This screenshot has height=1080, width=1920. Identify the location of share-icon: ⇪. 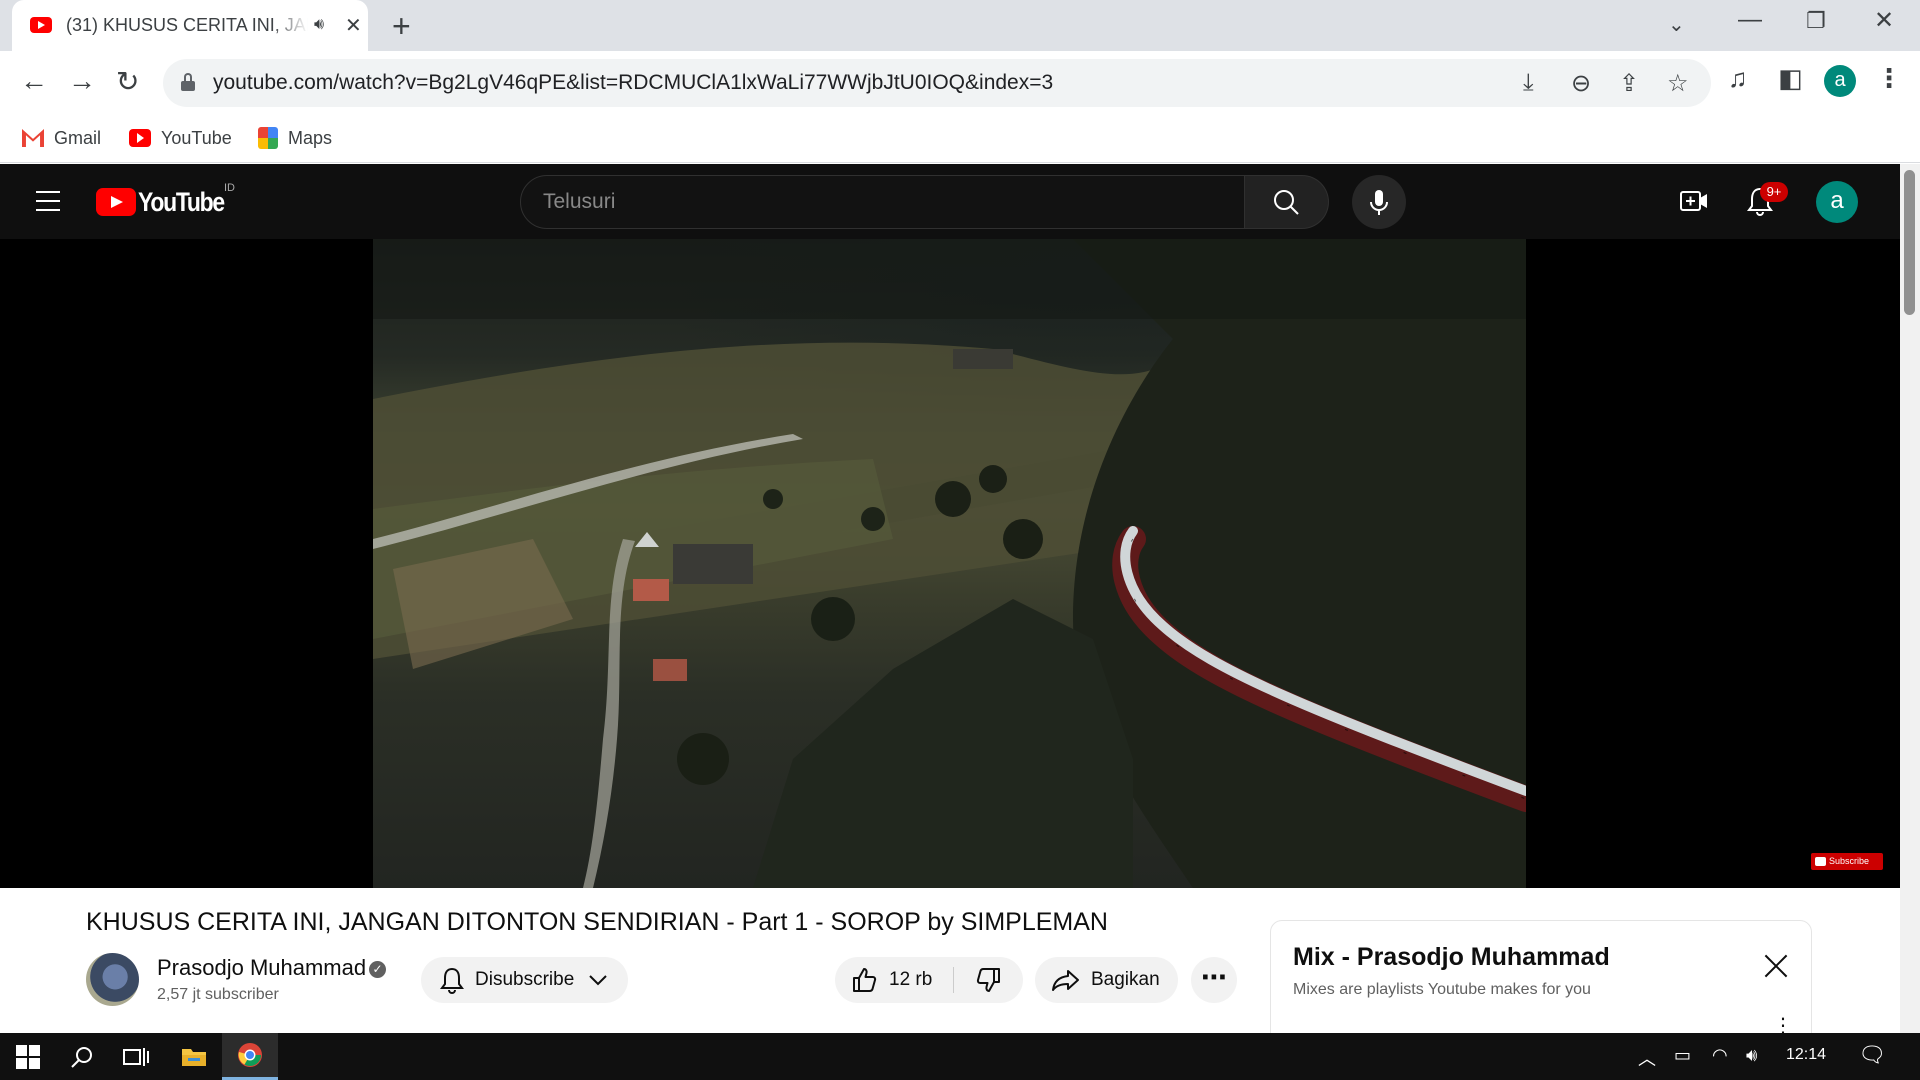
(1629, 83).